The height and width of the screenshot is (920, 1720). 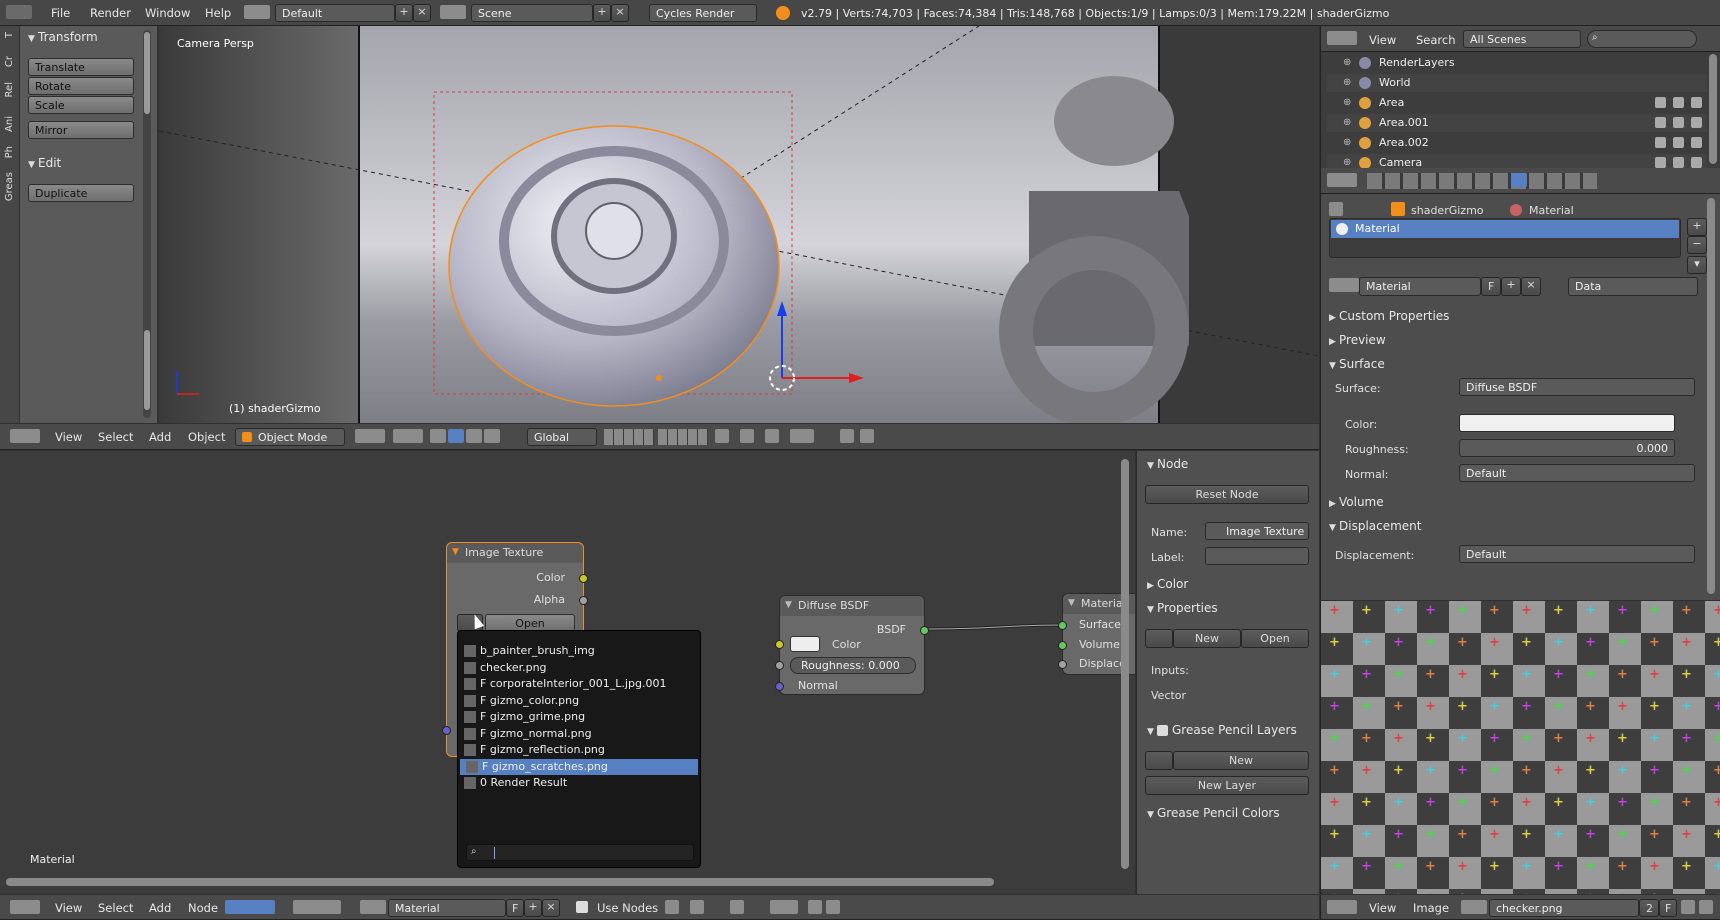 What do you see at coordinates (422, 13) in the screenshot?
I see `layout-remove-button: ×` at bounding box center [422, 13].